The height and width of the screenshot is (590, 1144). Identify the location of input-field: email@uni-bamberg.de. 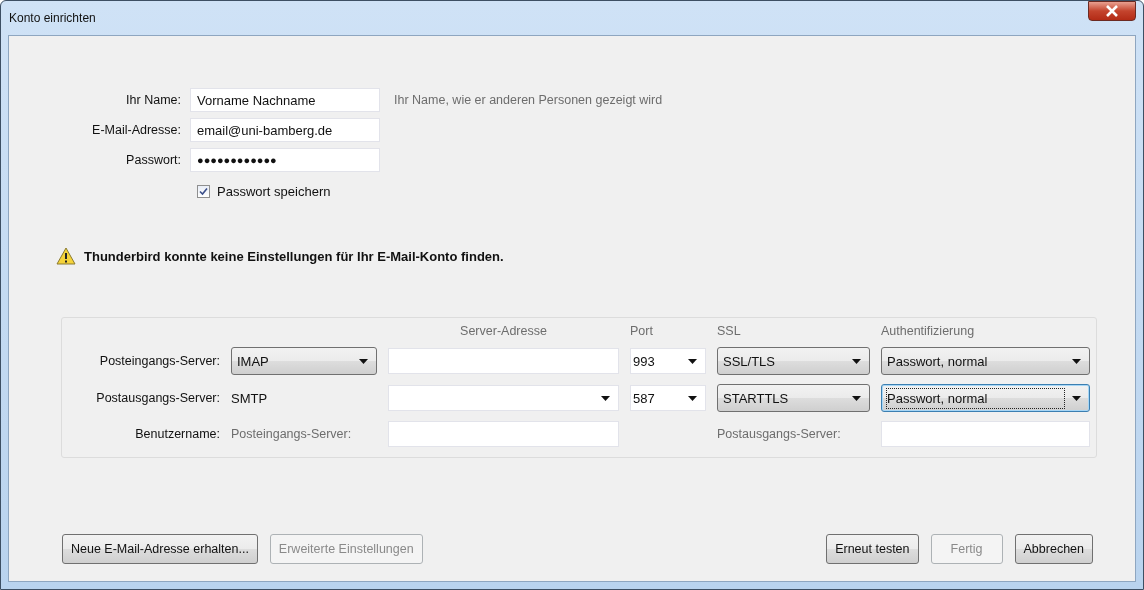
(285, 130).